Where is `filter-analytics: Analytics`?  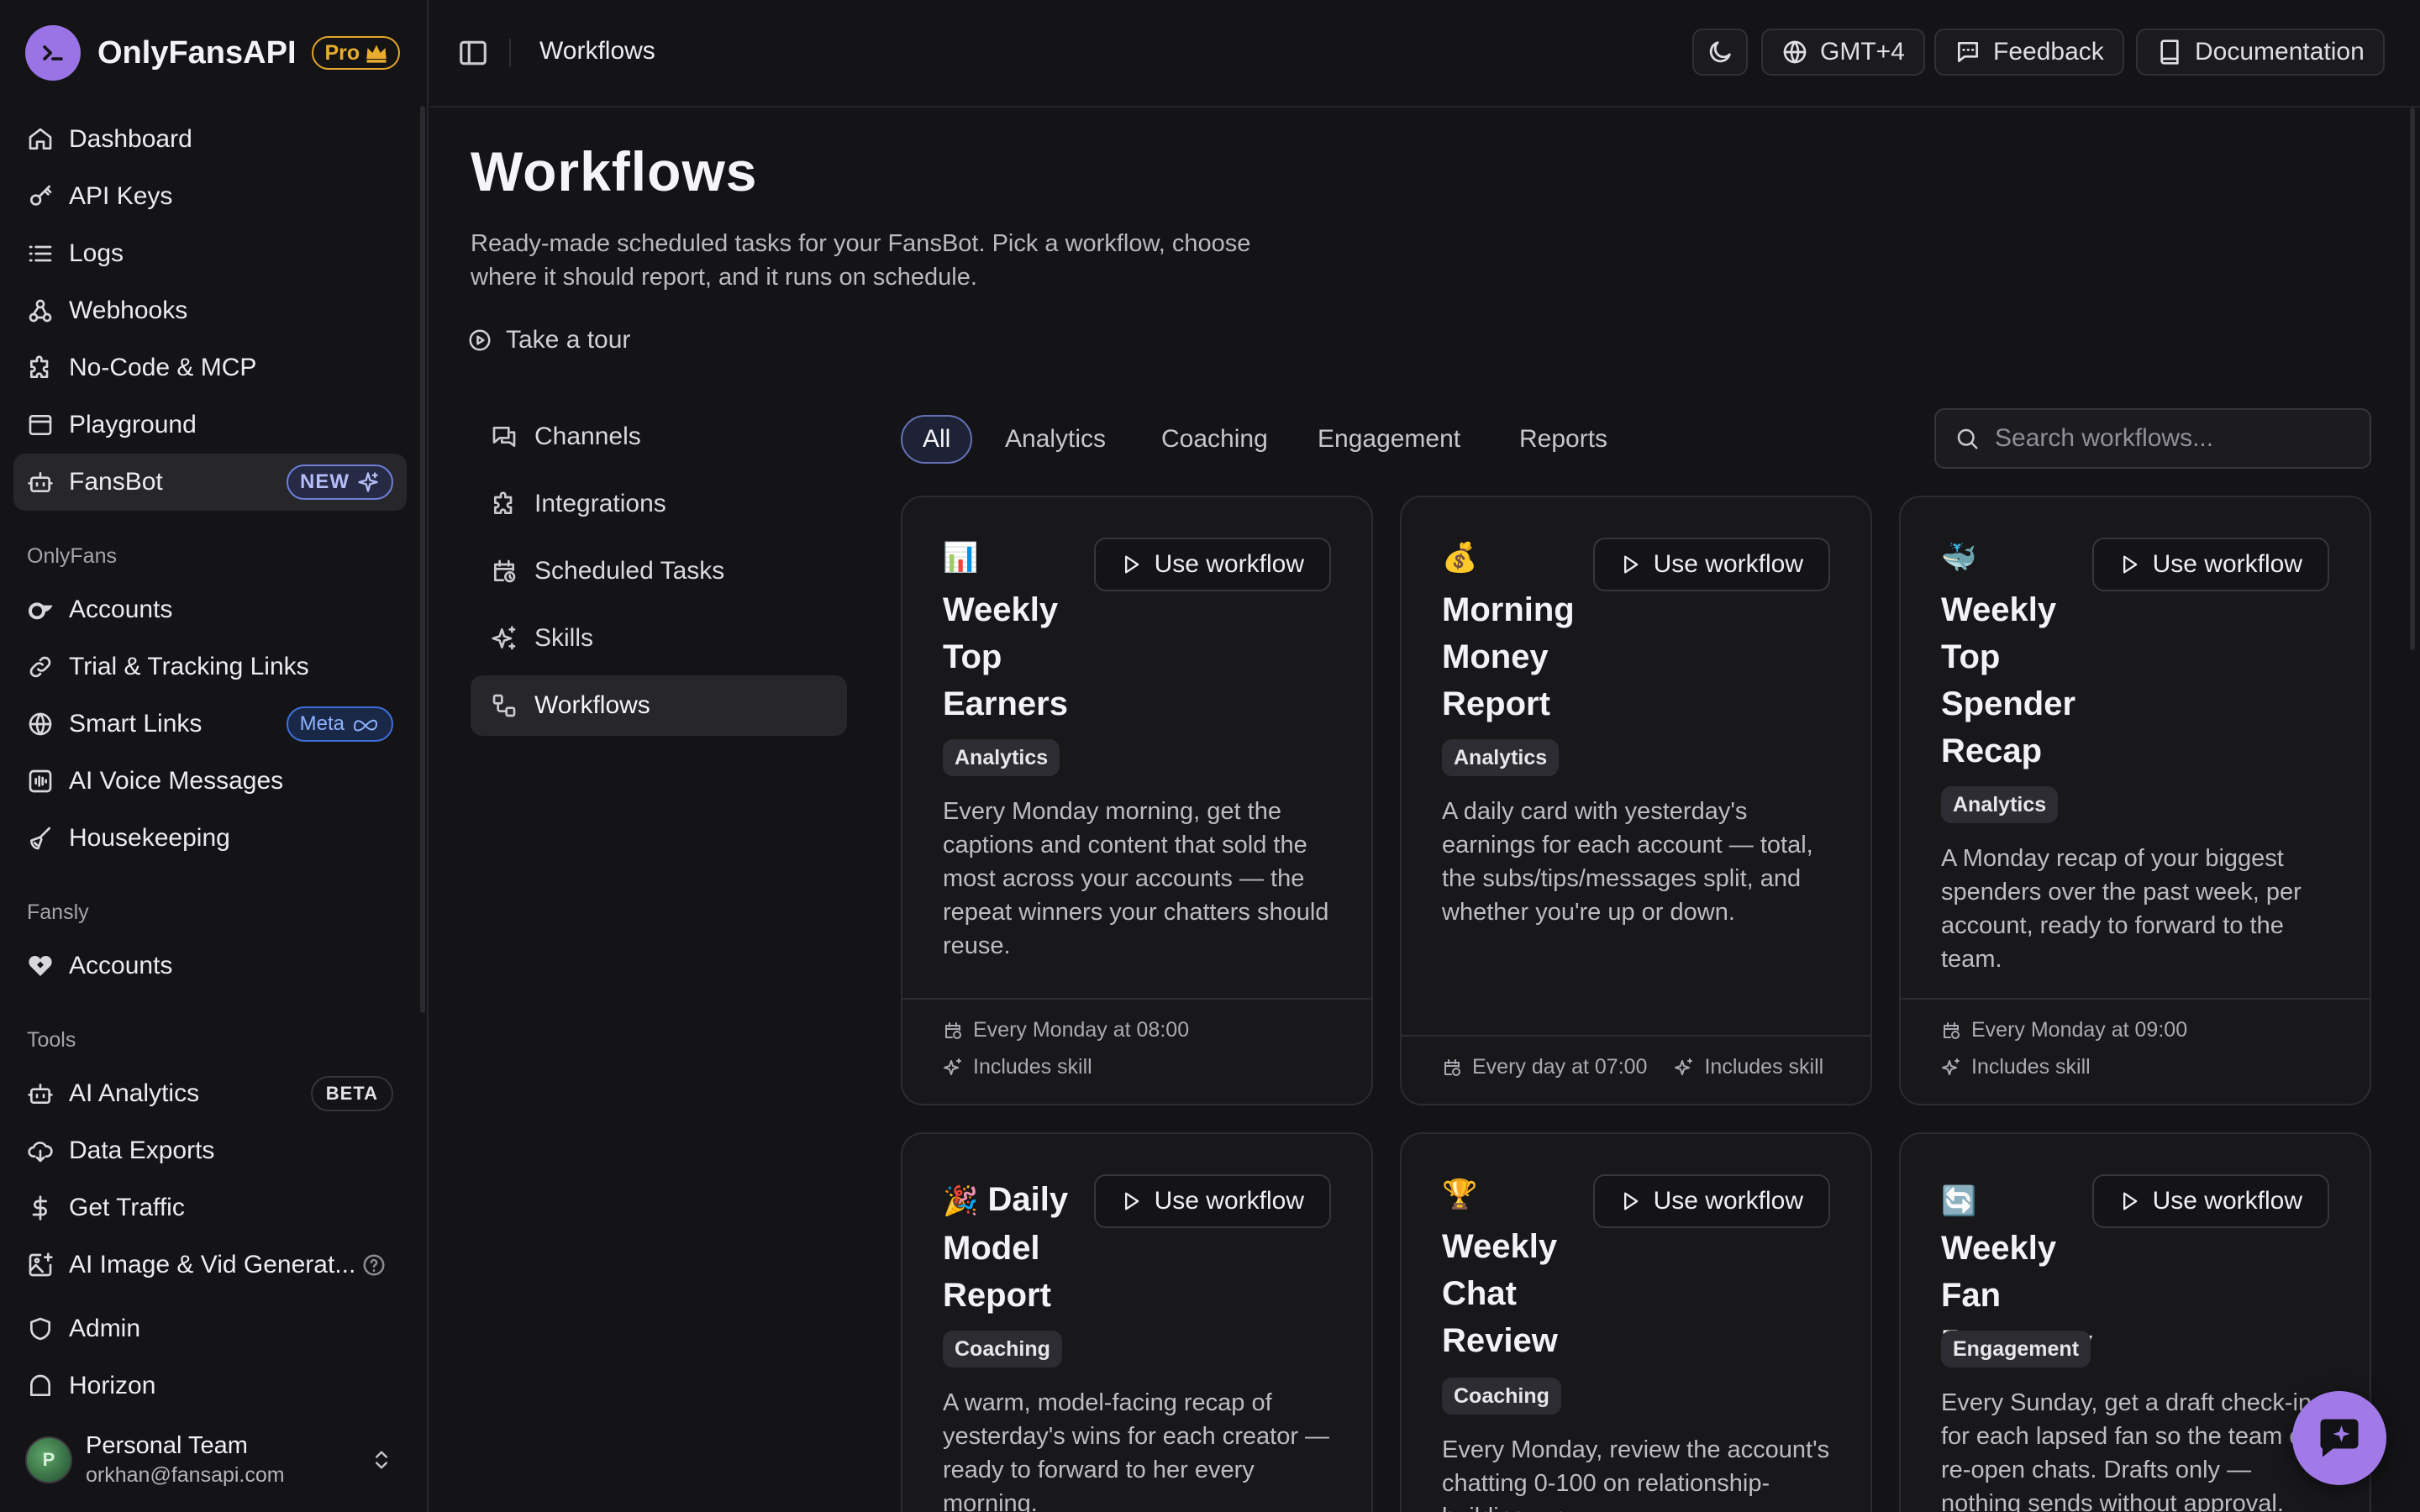
filter-analytics: Analytics is located at coordinates (1055, 439).